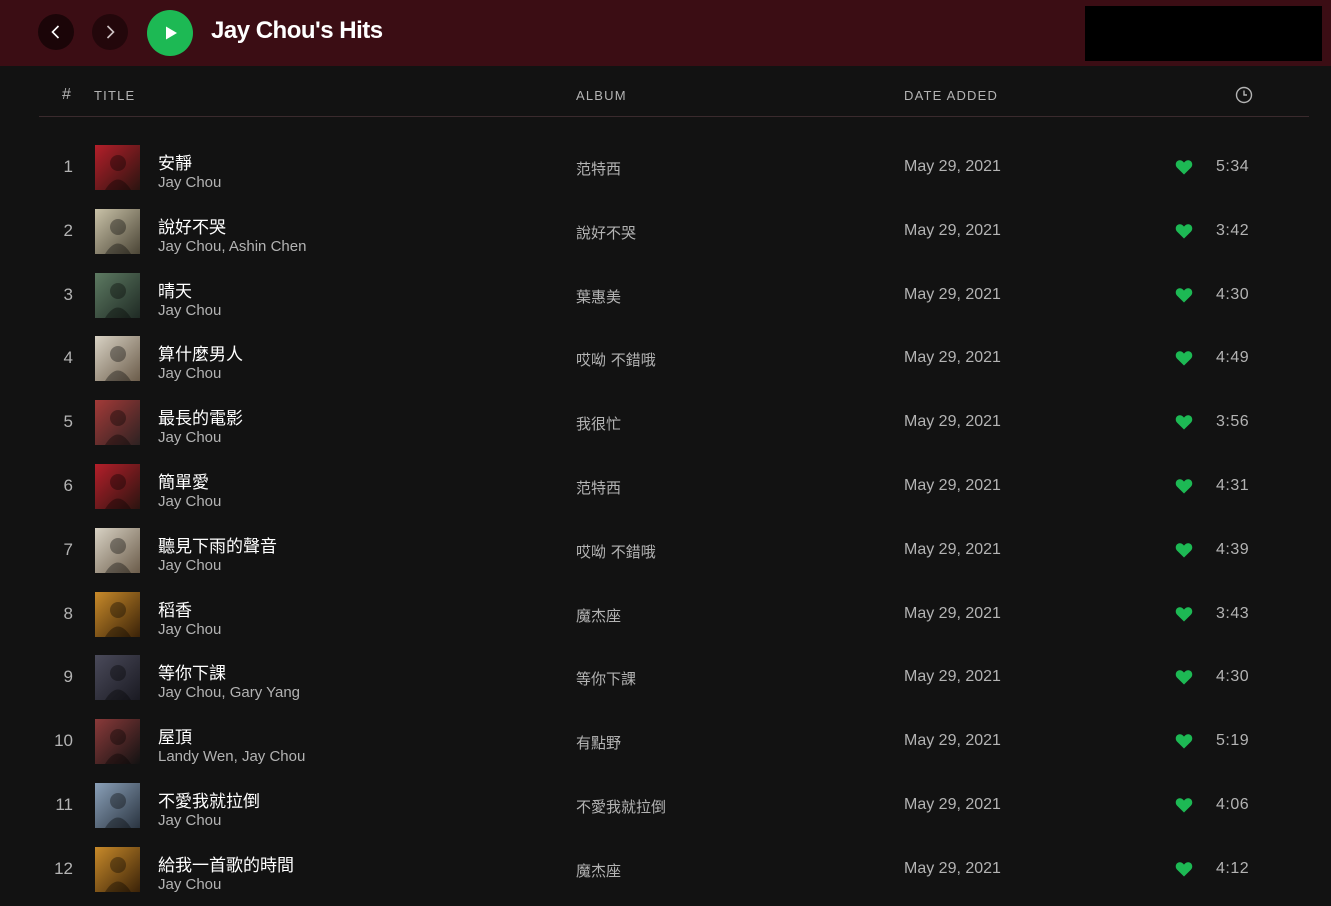  I want to click on track-title: 稻香, so click(175, 608).